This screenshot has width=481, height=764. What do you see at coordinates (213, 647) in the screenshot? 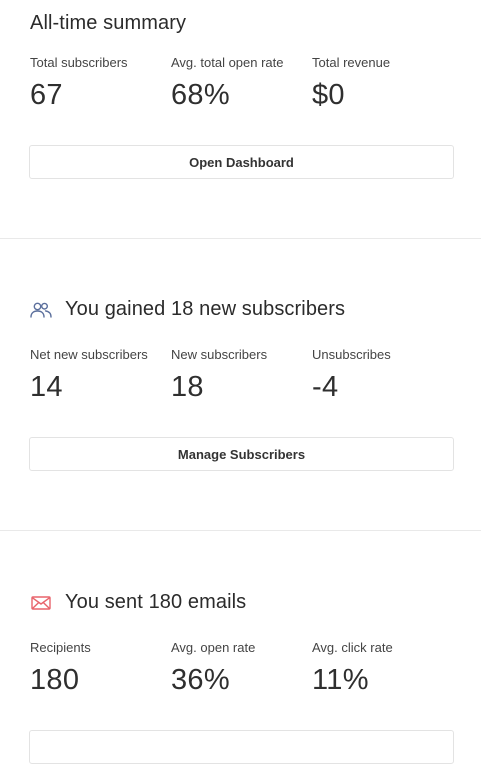
I see `stat-label: Avg. open rate` at bounding box center [213, 647].